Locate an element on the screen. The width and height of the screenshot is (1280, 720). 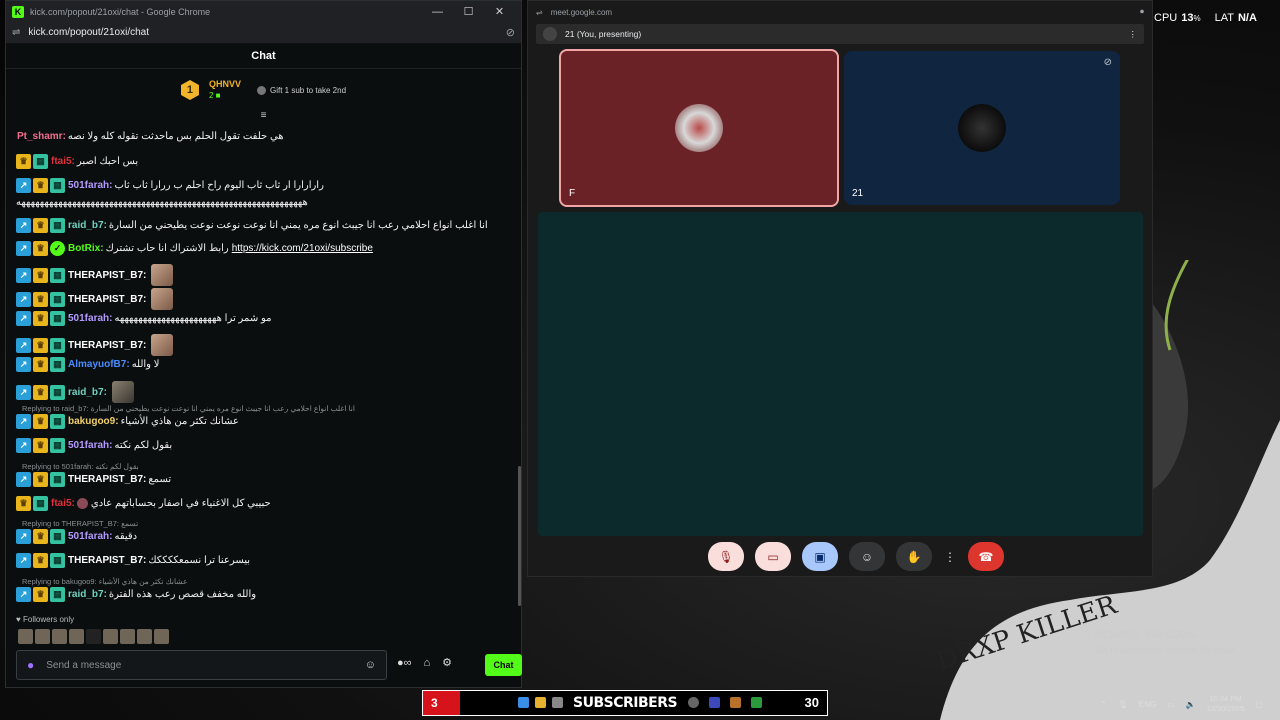
more-options-button: ⋮ is located at coordinates (950, 556).